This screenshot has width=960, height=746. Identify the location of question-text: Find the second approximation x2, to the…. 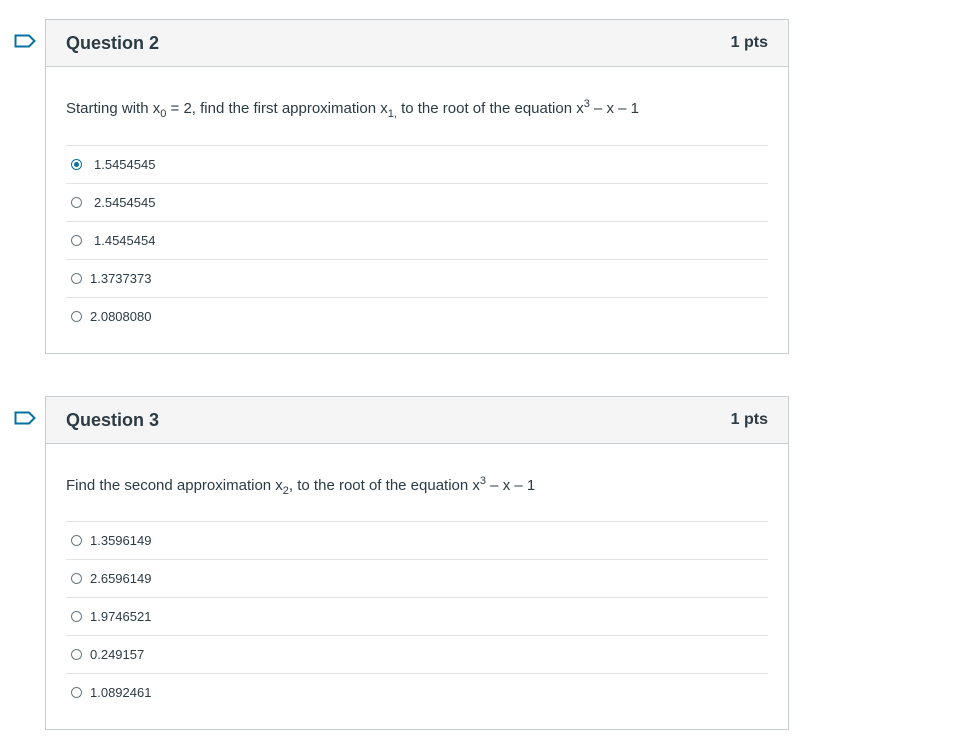
(301, 486).